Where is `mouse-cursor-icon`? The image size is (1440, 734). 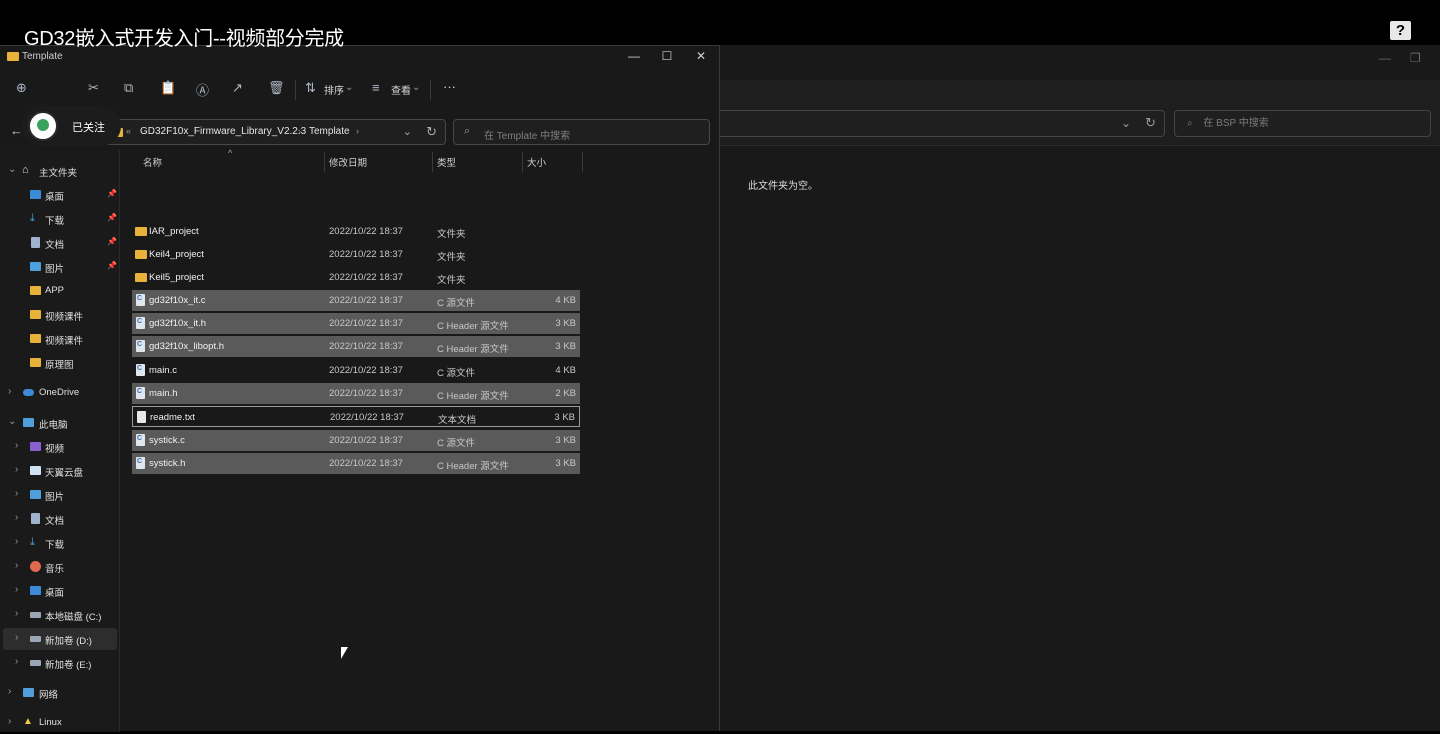
mouse-cursor-icon is located at coordinates (344, 653).